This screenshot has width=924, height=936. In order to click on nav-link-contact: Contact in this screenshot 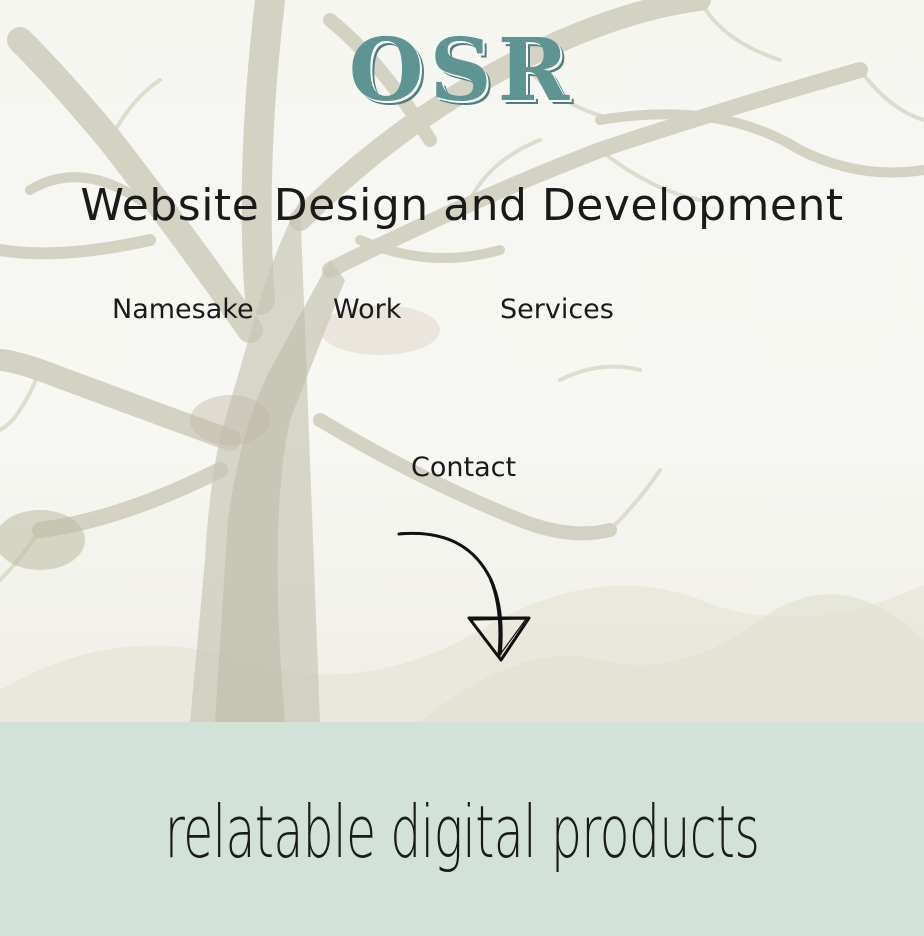, I will do `click(463, 467)`.